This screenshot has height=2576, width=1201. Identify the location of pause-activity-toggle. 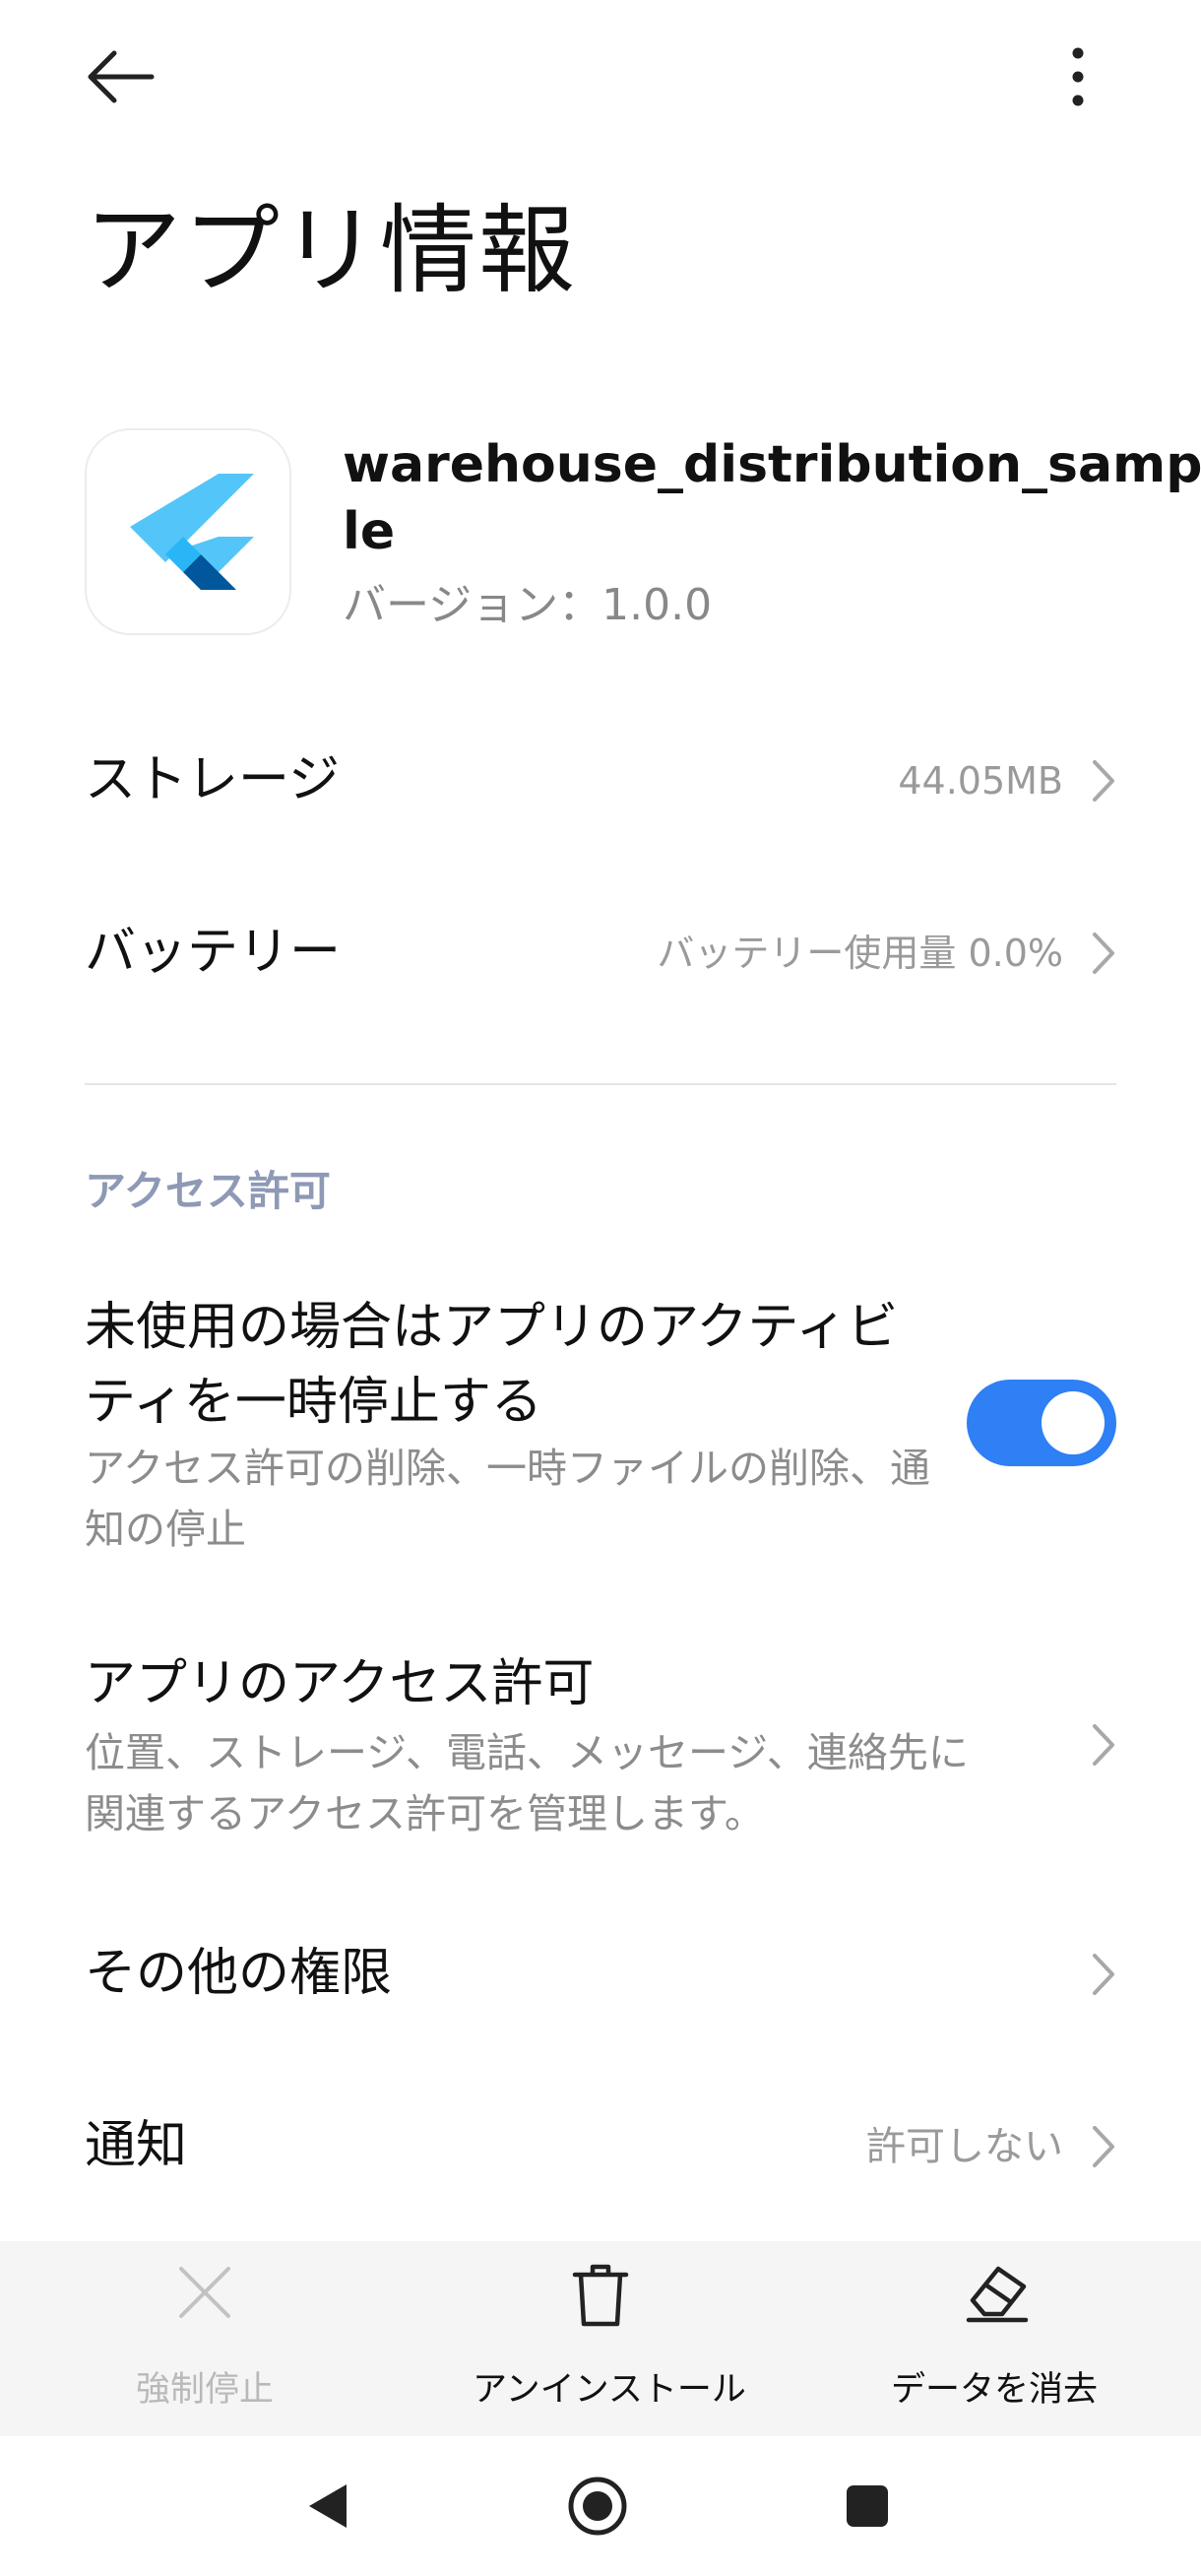
(1041, 1423).